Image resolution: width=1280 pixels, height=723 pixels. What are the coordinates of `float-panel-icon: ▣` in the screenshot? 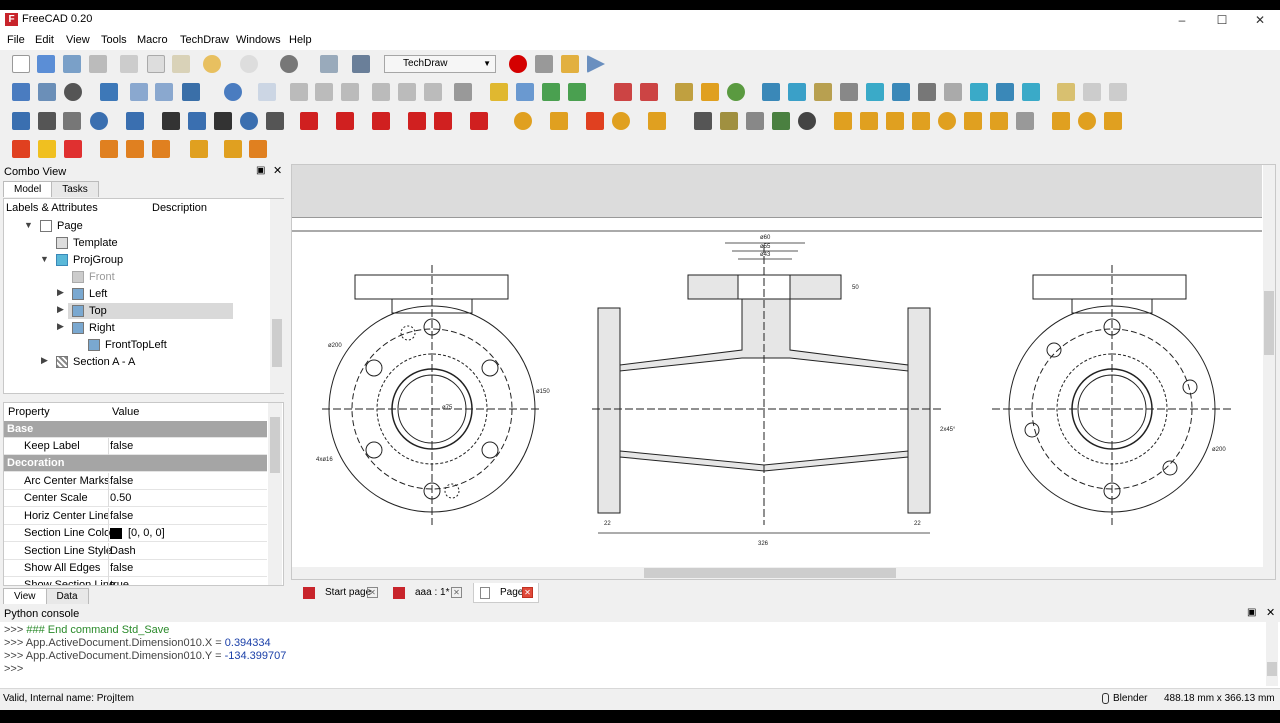 It's located at (1251, 612).